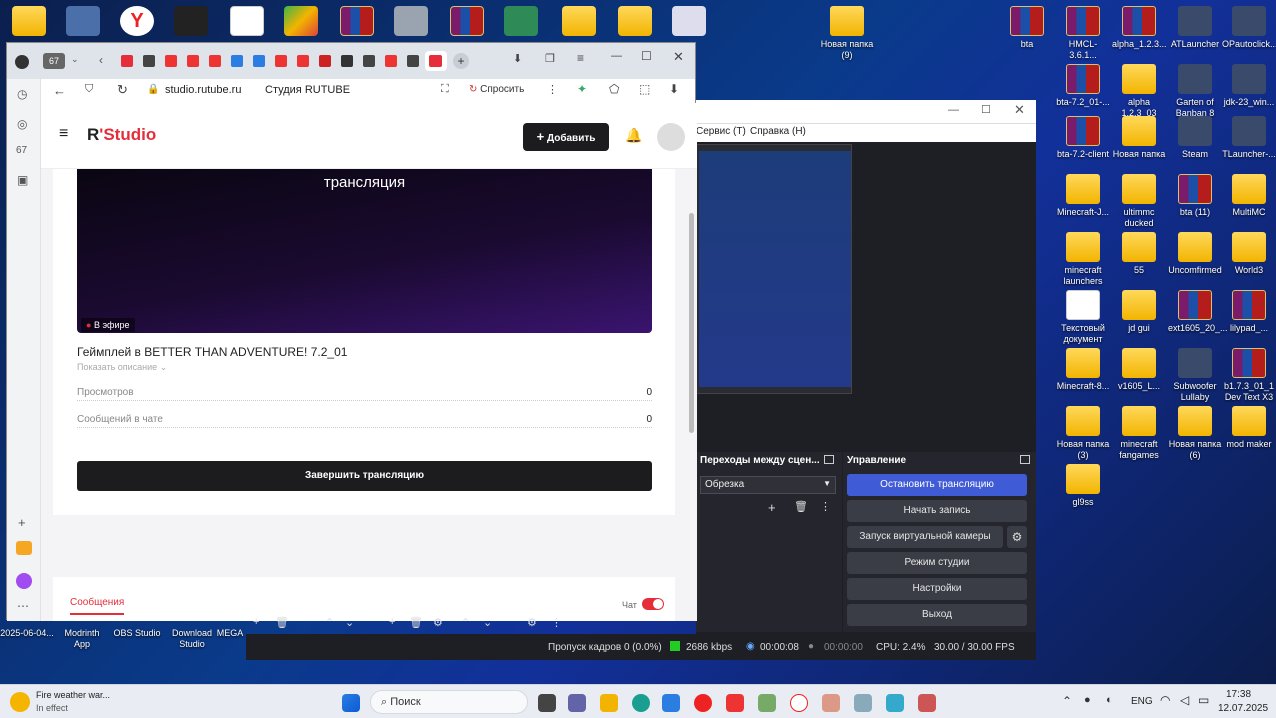 This screenshot has height=718, width=1276. What do you see at coordinates (203, 90) in the screenshot?
I see `url-text: studio.rutube.ru` at bounding box center [203, 90].